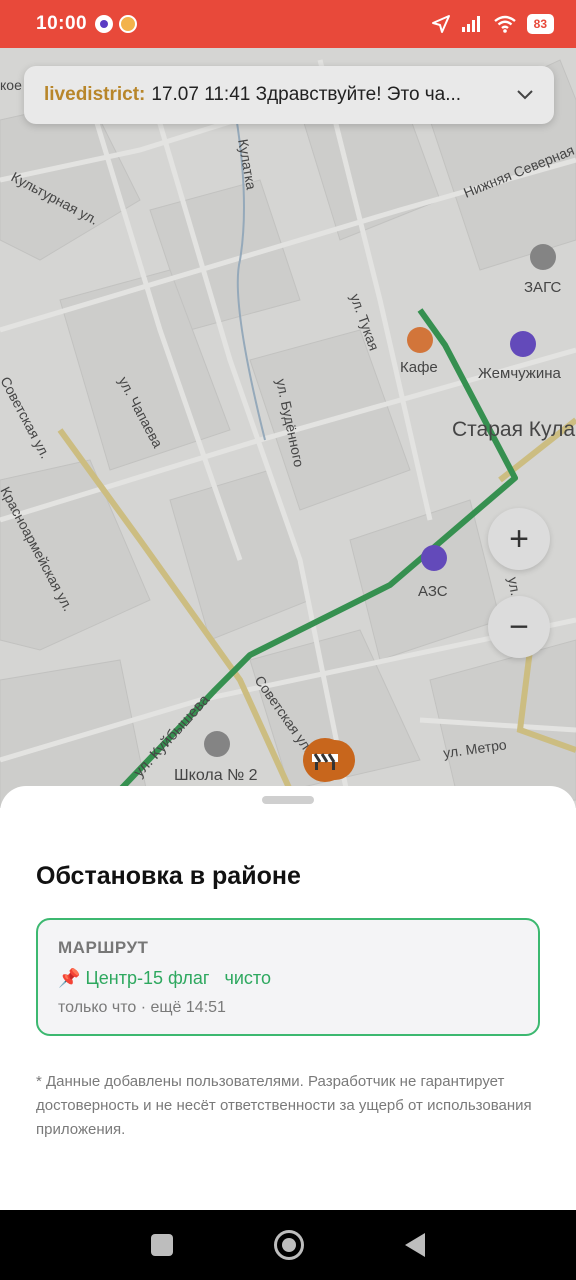 The image size is (576, 1280). Describe the element at coordinates (288, 24) in the screenshot. I see `status-bar: 10:00 83` at that location.